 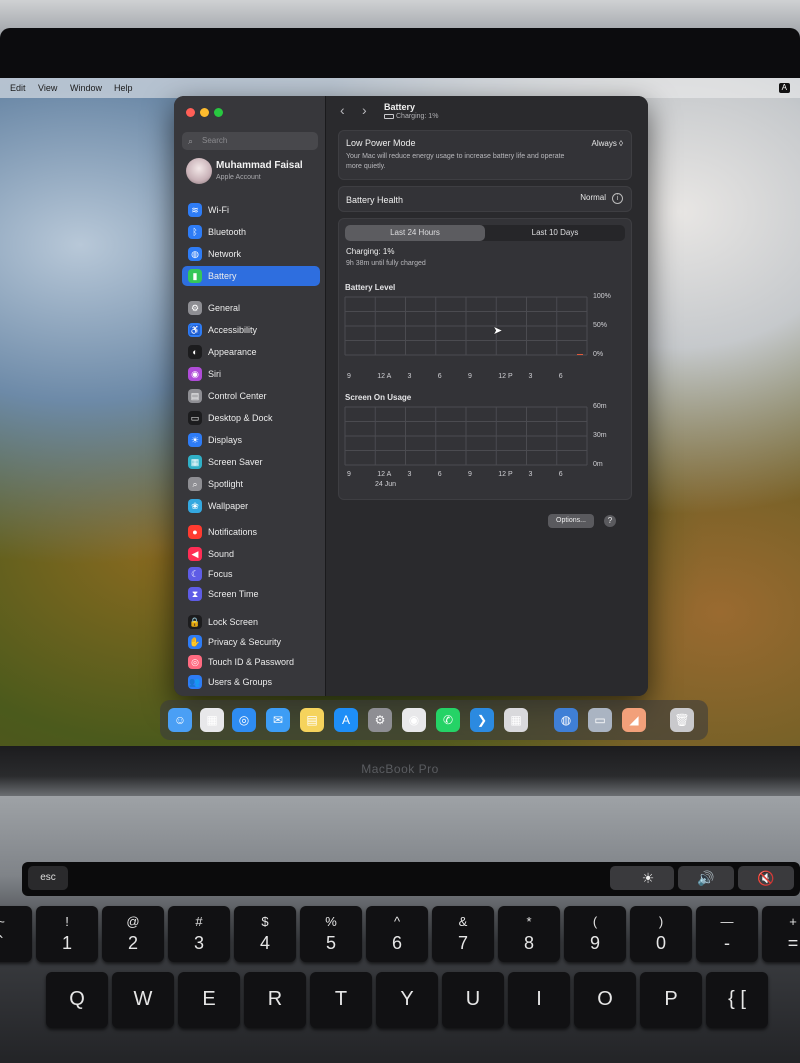 I want to click on menu-view: View, so click(x=47, y=88).